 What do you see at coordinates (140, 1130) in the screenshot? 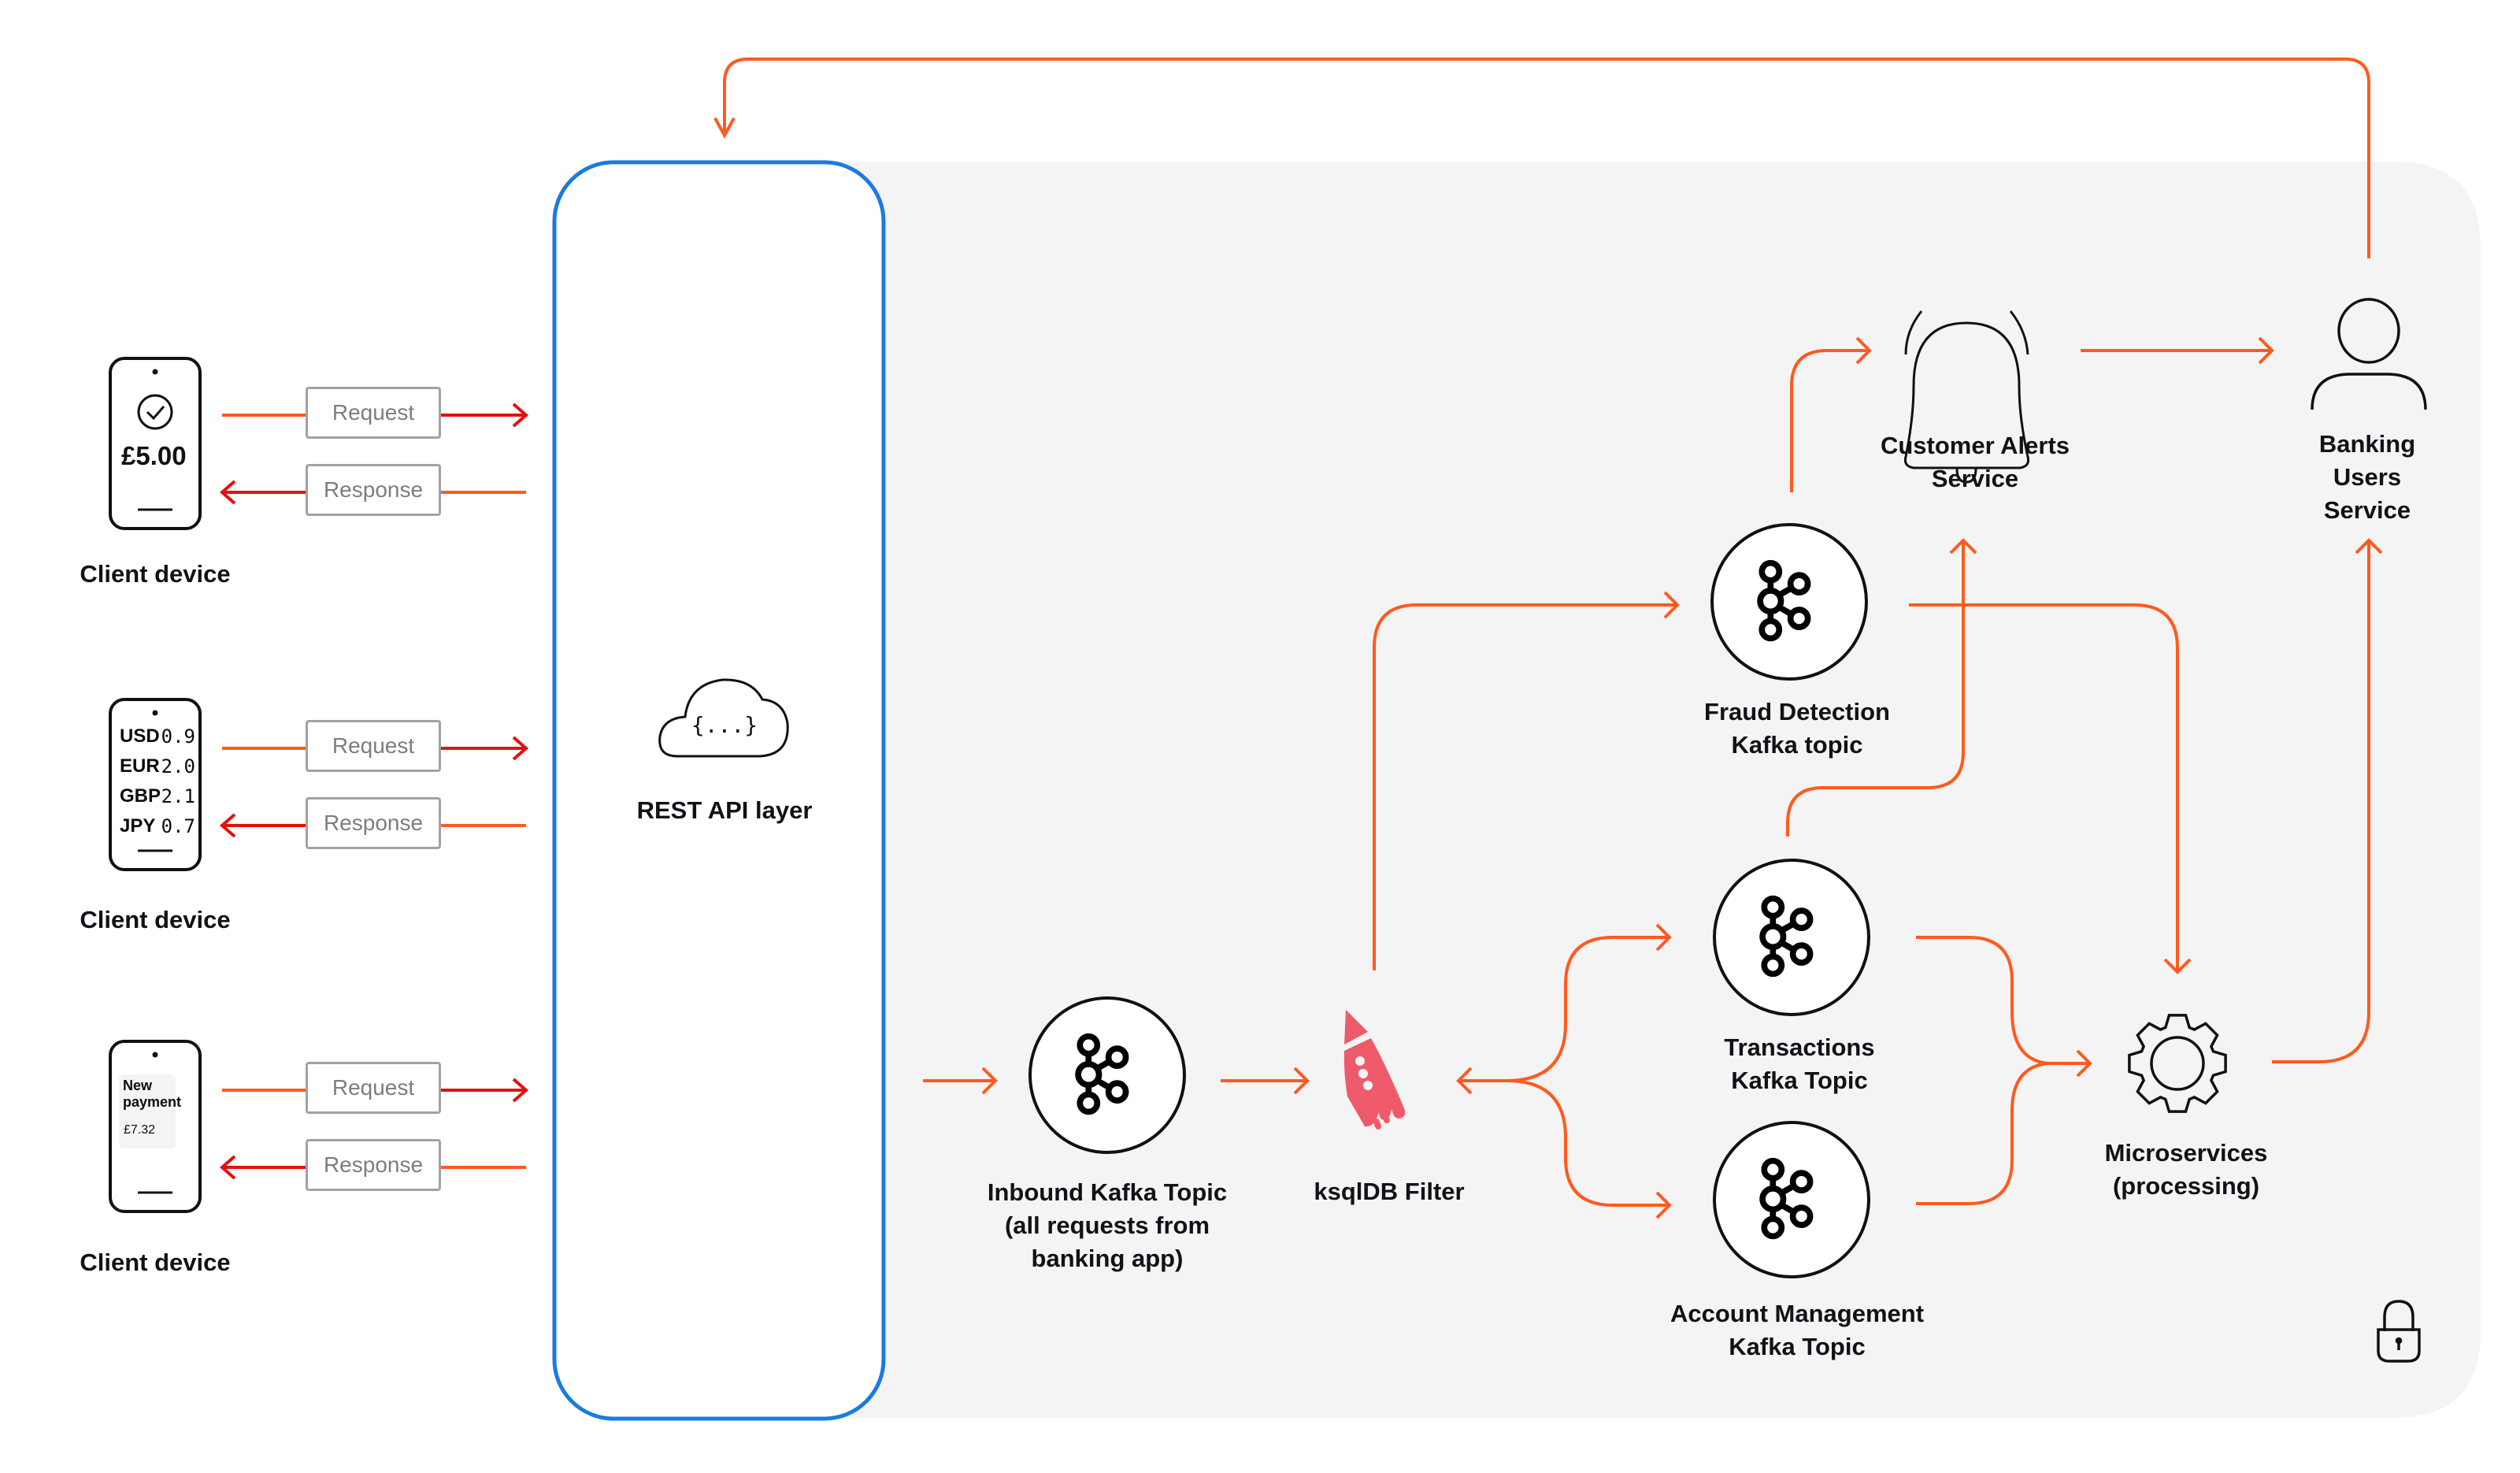
I see `new-payment-amount: £7.32` at bounding box center [140, 1130].